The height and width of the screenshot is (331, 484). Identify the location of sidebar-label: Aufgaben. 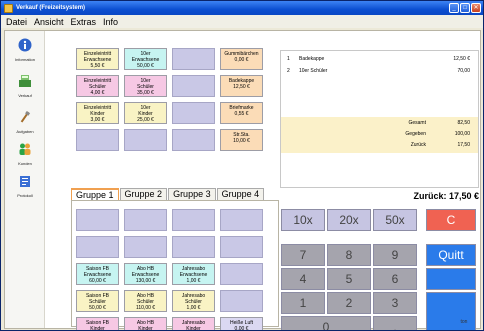
(25, 131).